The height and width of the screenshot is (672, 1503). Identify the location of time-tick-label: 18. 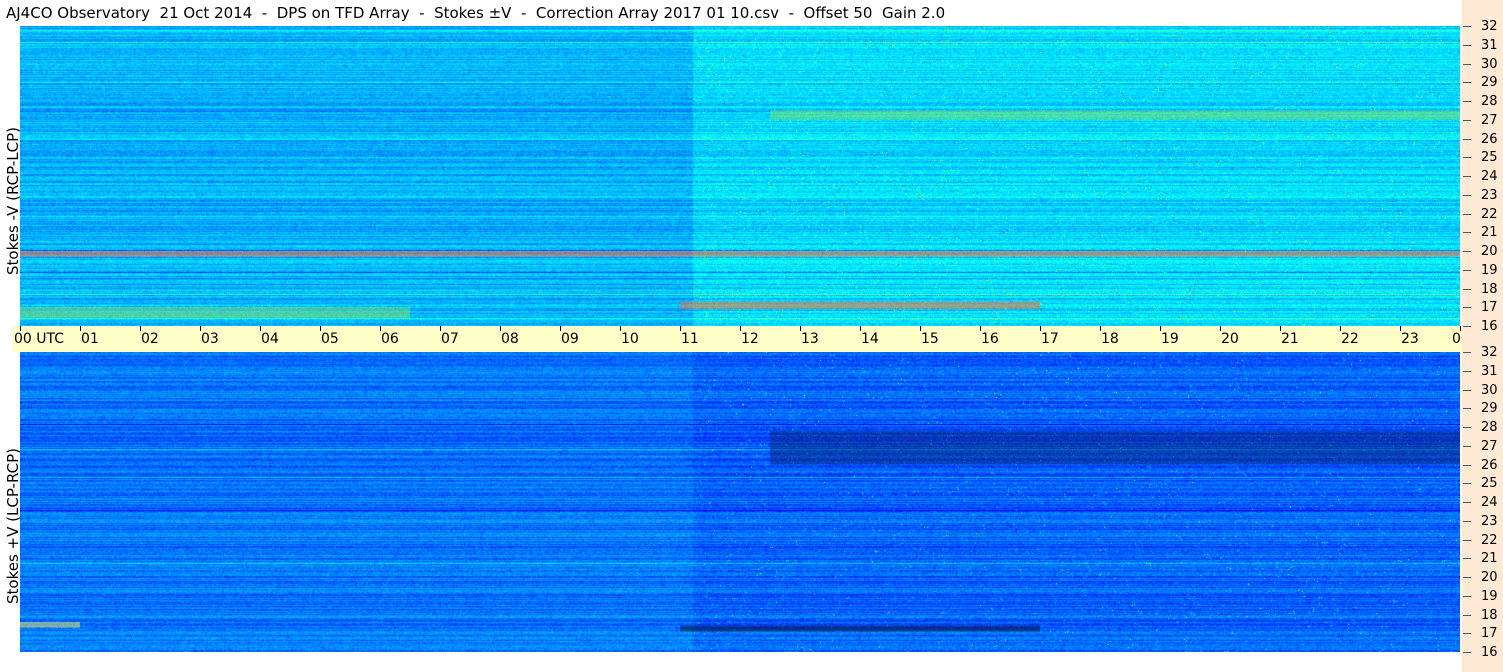
(1110, 339).